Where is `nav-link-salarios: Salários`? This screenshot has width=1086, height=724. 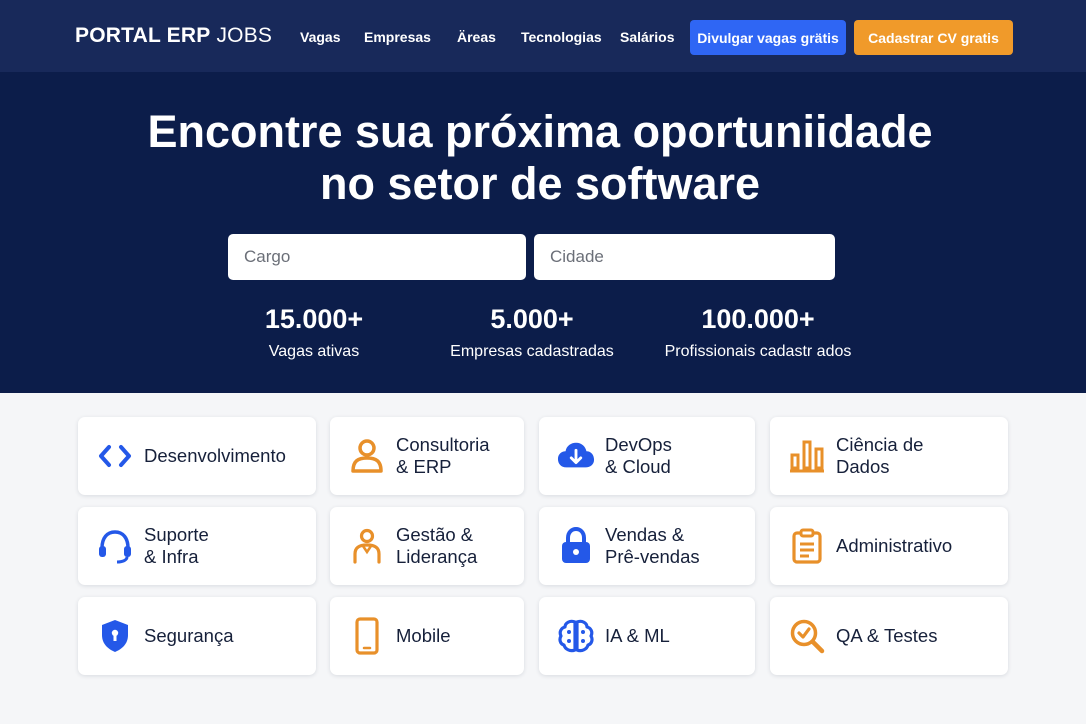 nav-link-salarios: Salários is located at coordinates (647, 37).